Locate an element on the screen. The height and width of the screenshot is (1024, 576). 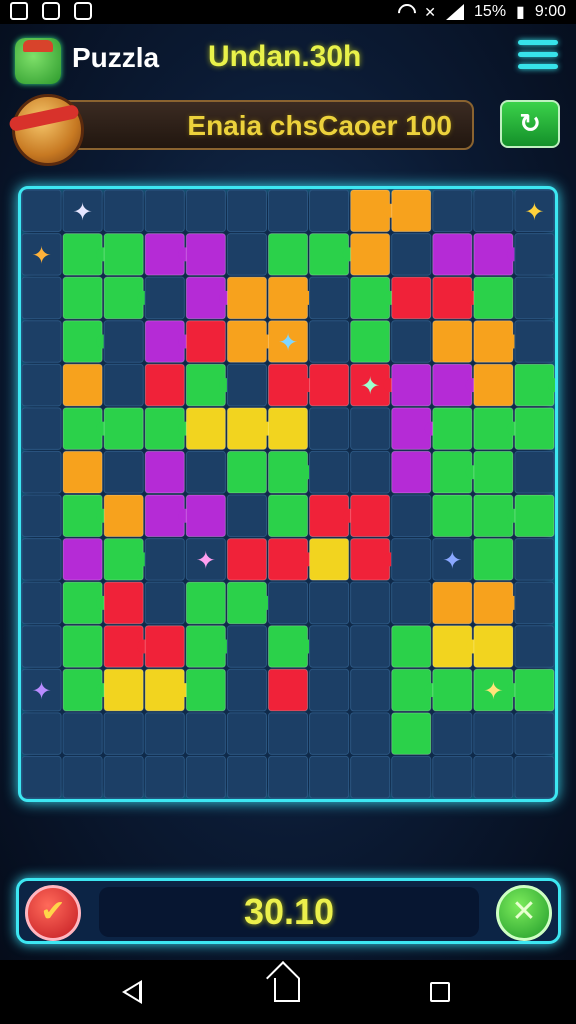
hamburger-menu-button is located at coordinates (538, 57).